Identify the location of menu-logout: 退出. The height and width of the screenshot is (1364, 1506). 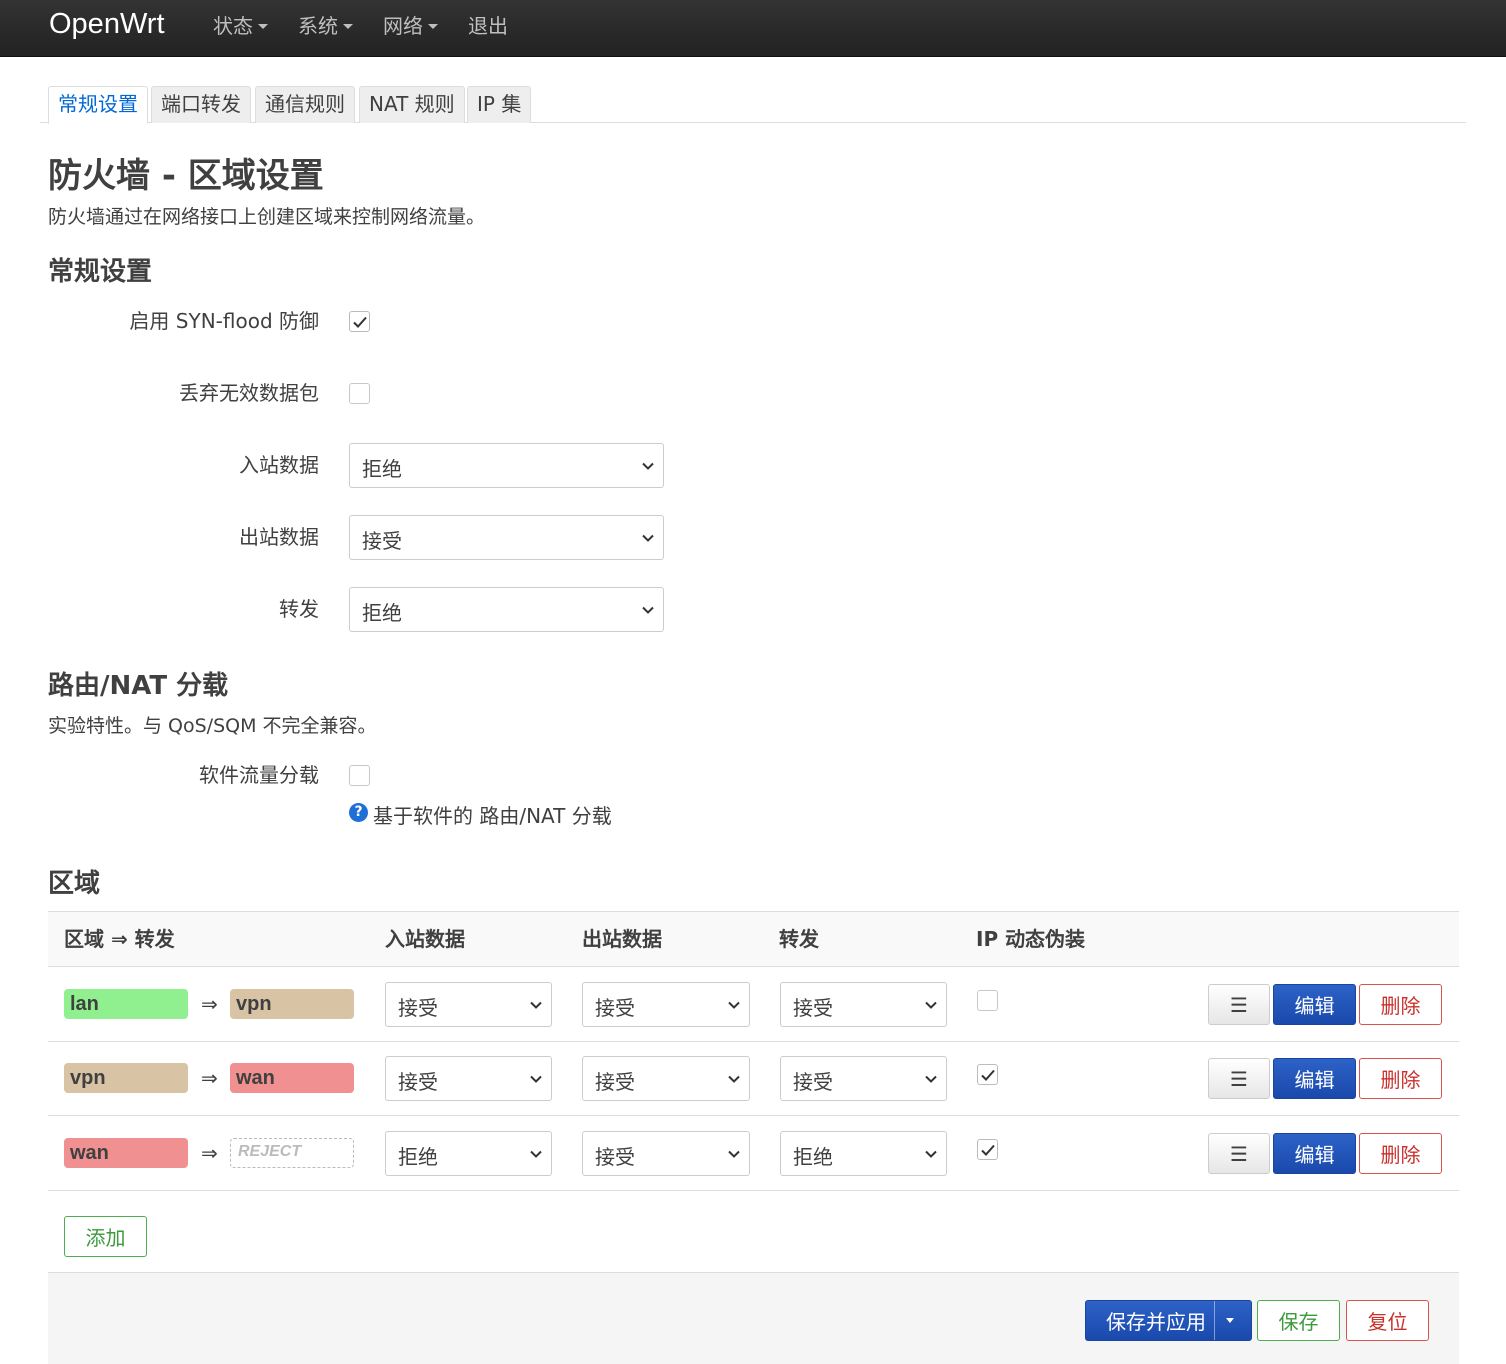
(488, 26).